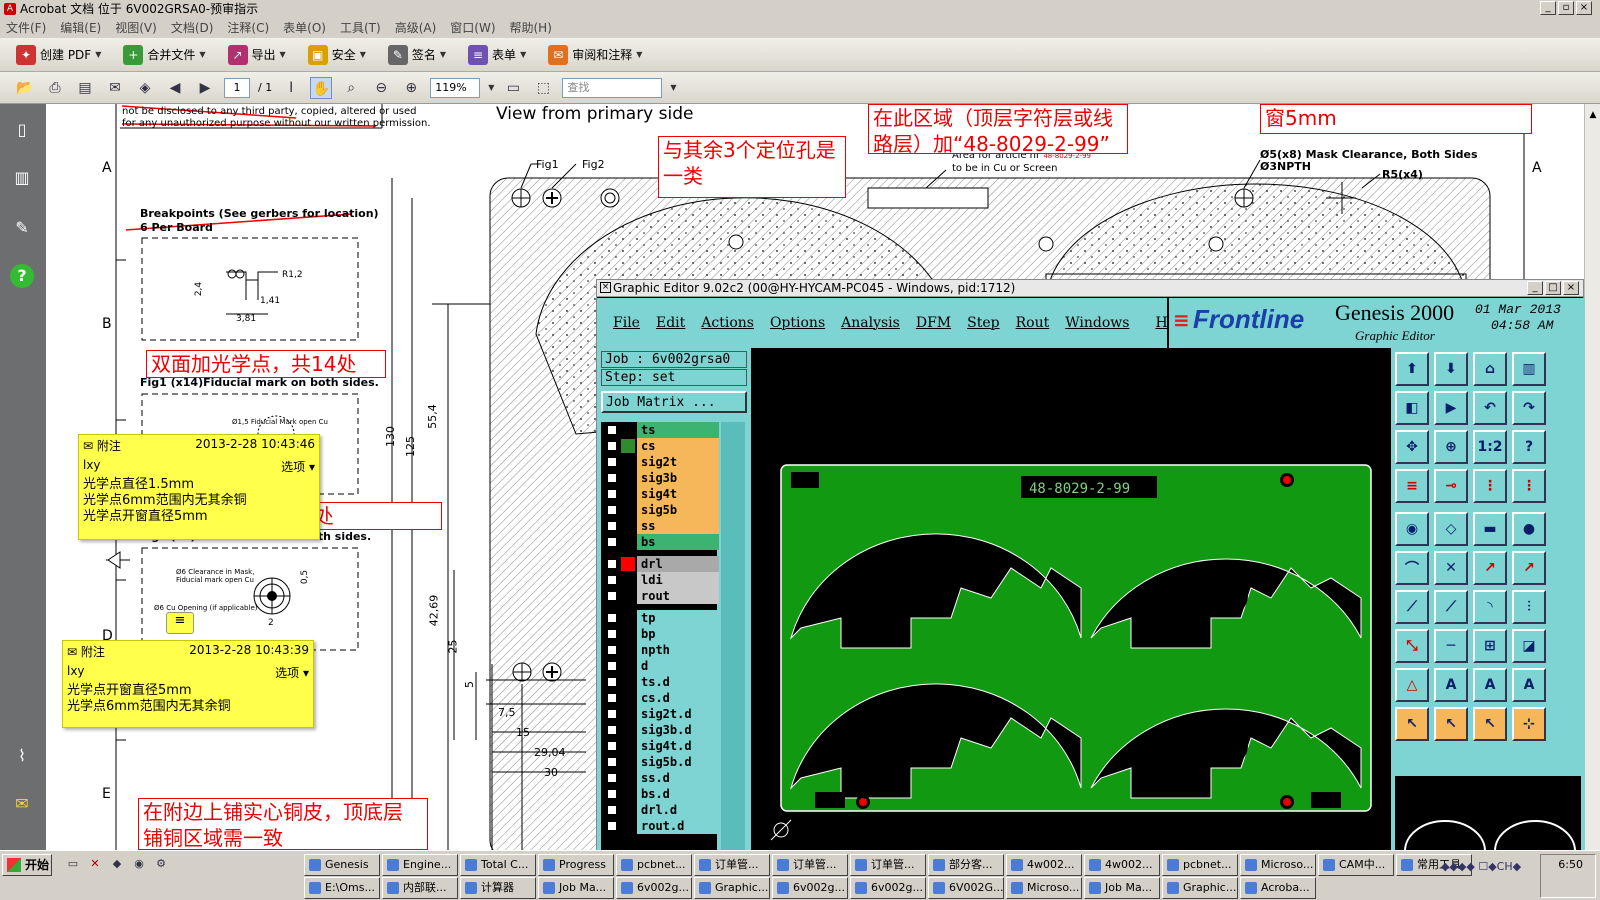  I want to click on dash-icon: ─, so click(1451, 646).